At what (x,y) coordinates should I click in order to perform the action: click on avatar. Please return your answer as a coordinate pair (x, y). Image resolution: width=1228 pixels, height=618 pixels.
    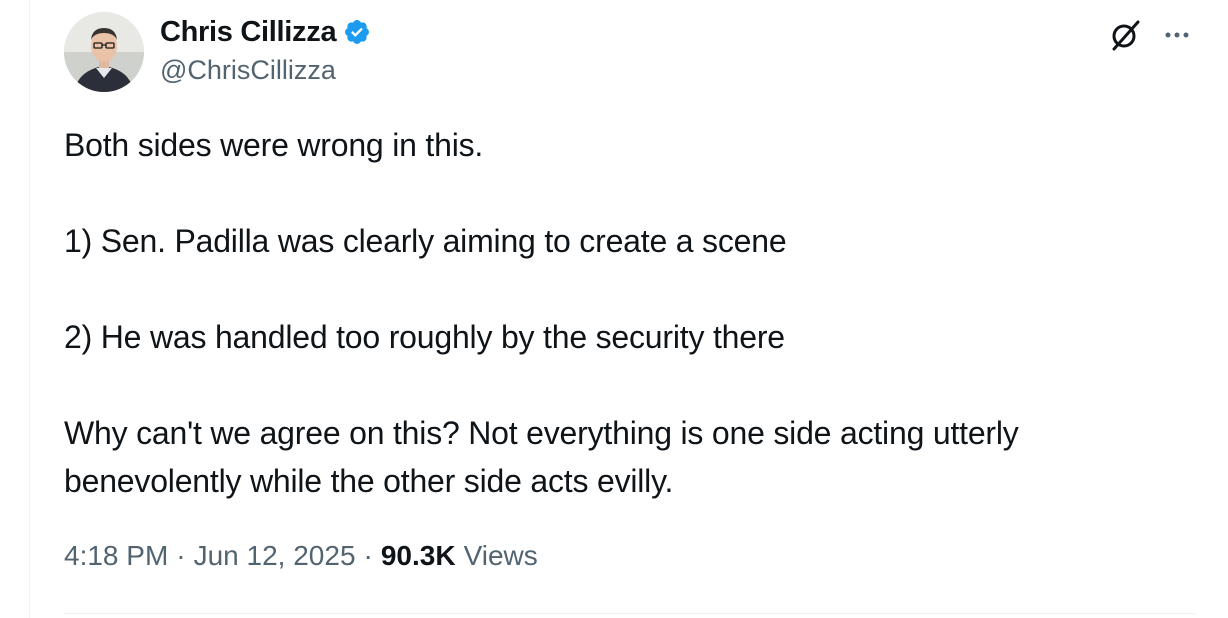
    Looking at the image, I should click on (104, 52).